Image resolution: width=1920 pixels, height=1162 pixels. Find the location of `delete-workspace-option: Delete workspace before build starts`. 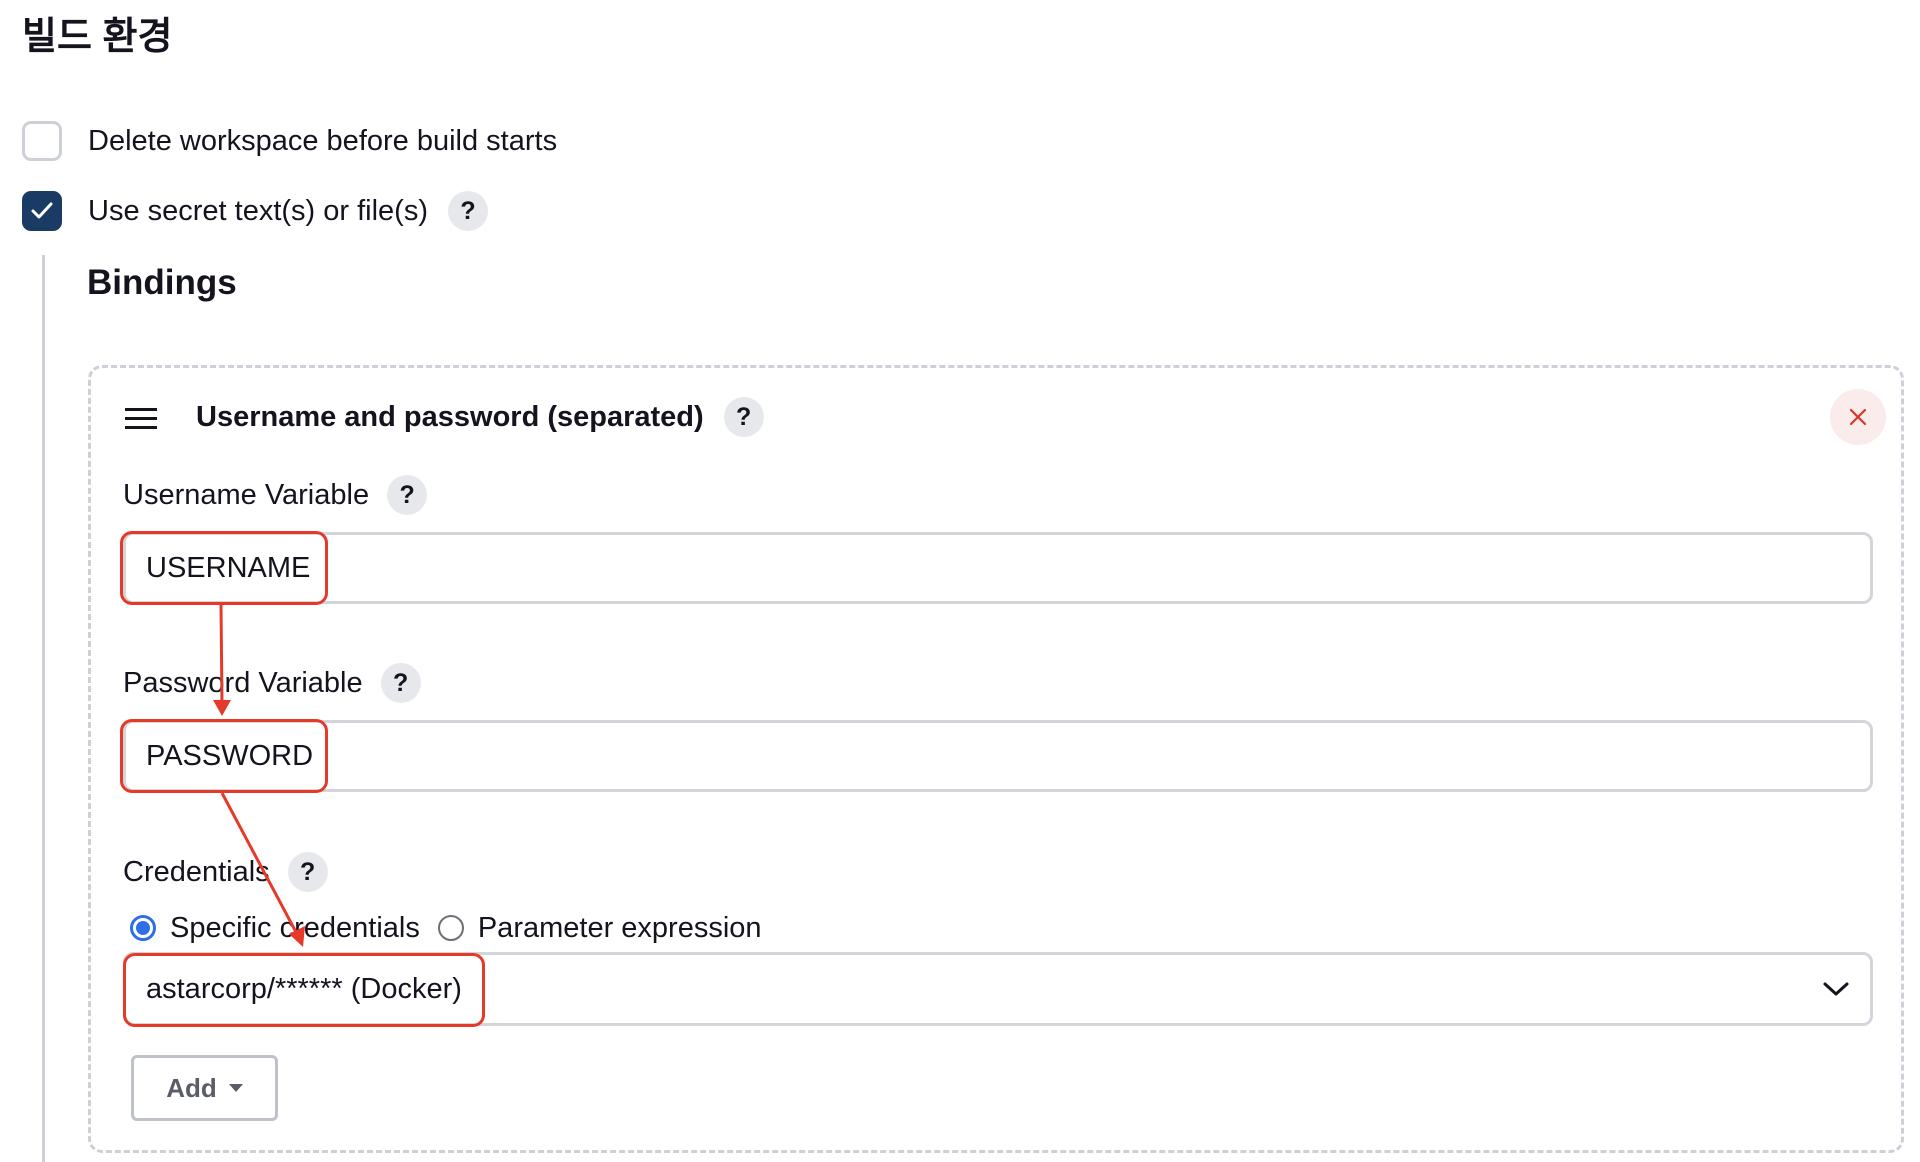

delete-workspace-option: Delete workspace before build starts is located at coordinates (289, 141).